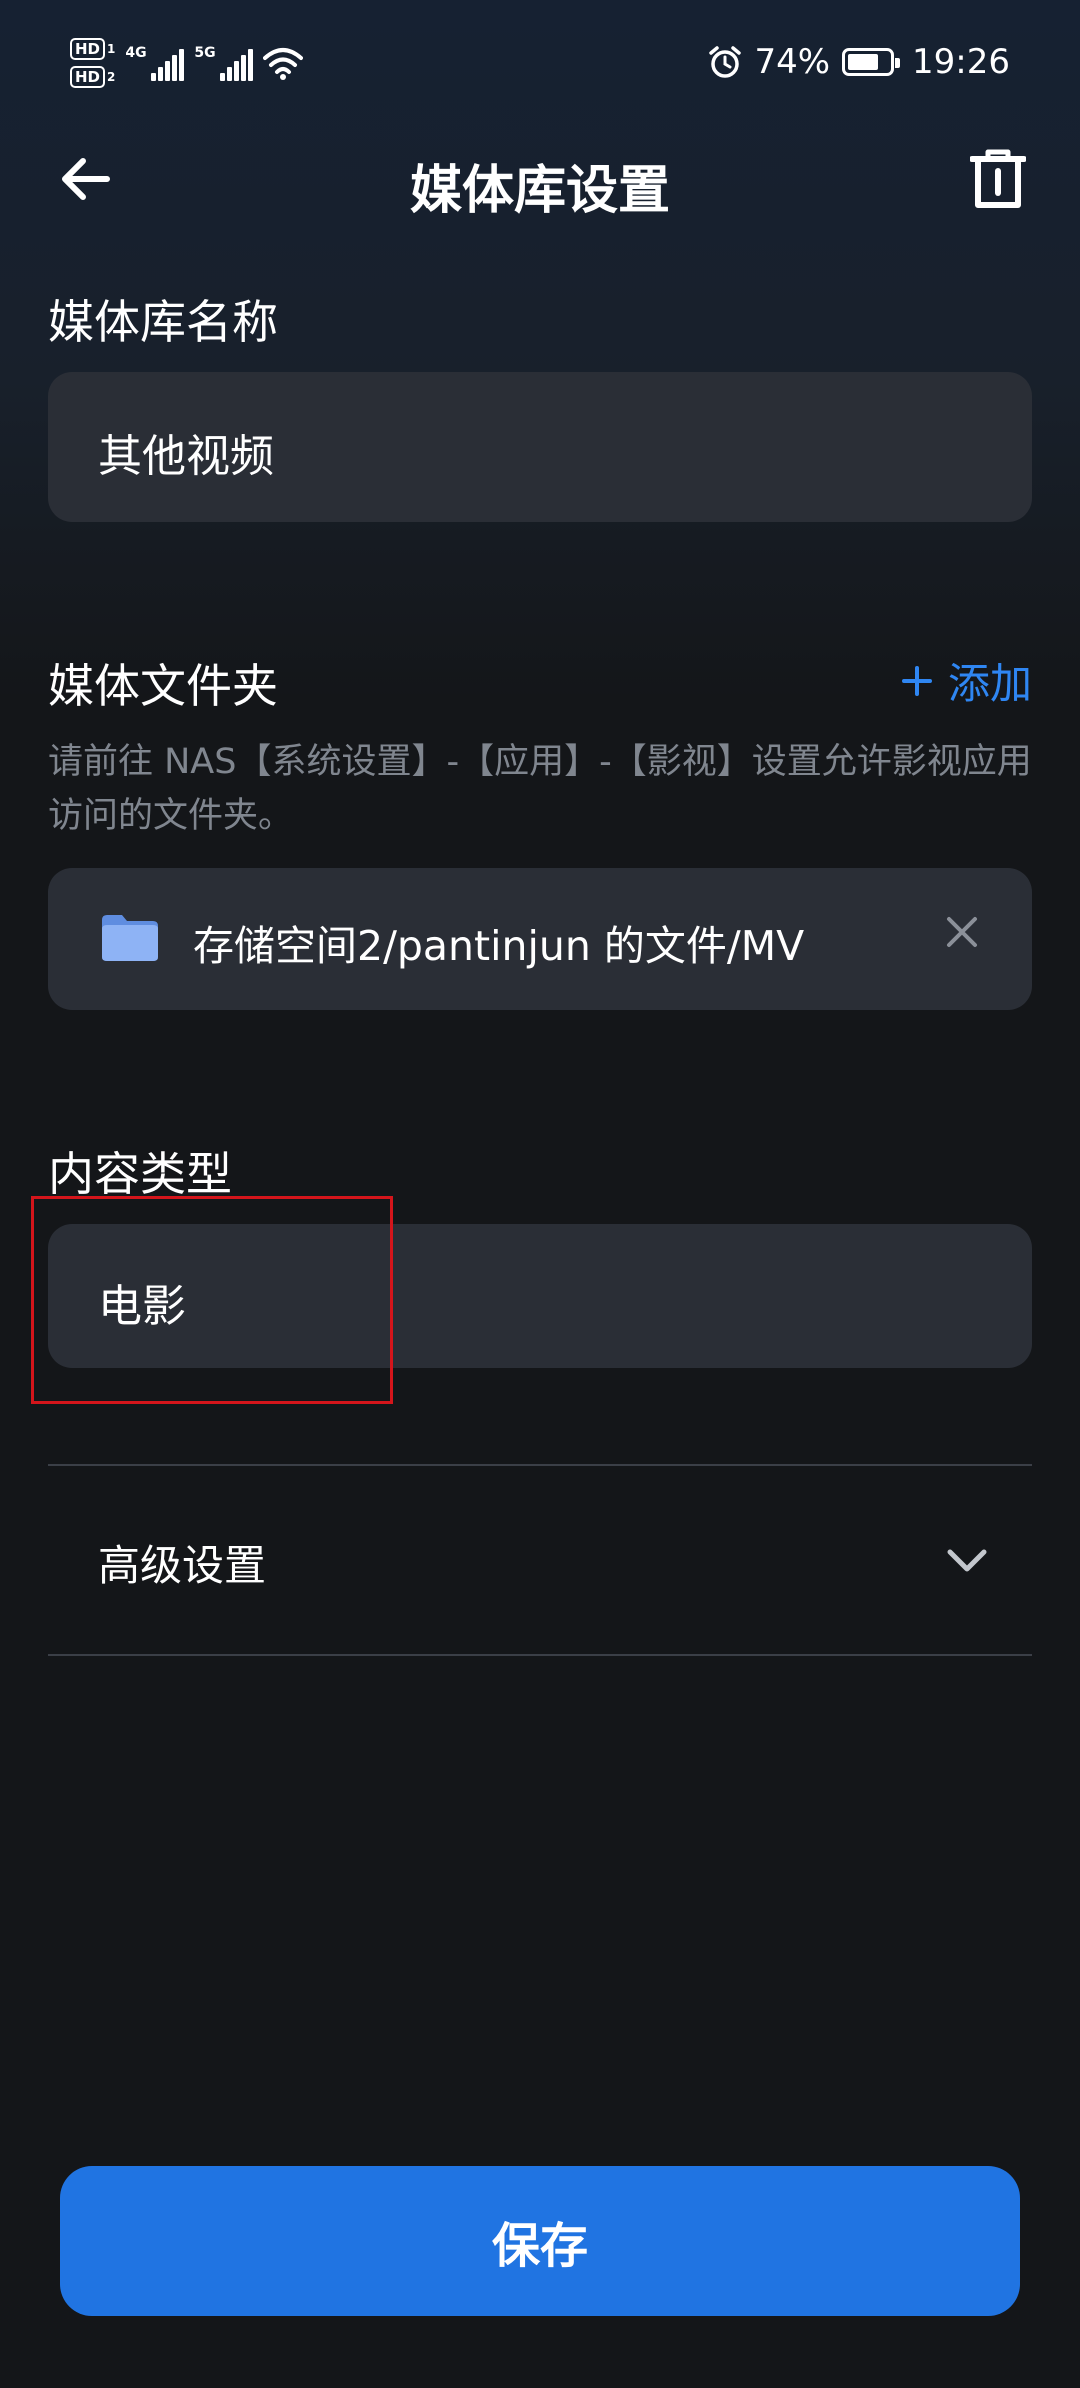 This screenshot has width=1080, height=2388. I want to click on hd2-label: HD, so click(88, 77).